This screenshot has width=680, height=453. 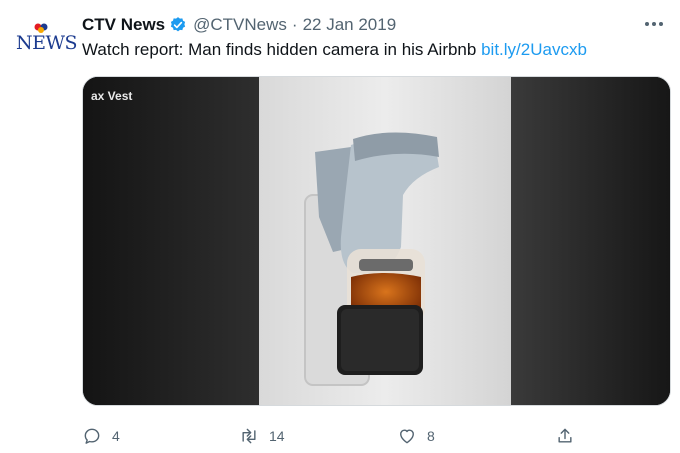 I want to click on like-button: 8, so click(x=416, y=436).